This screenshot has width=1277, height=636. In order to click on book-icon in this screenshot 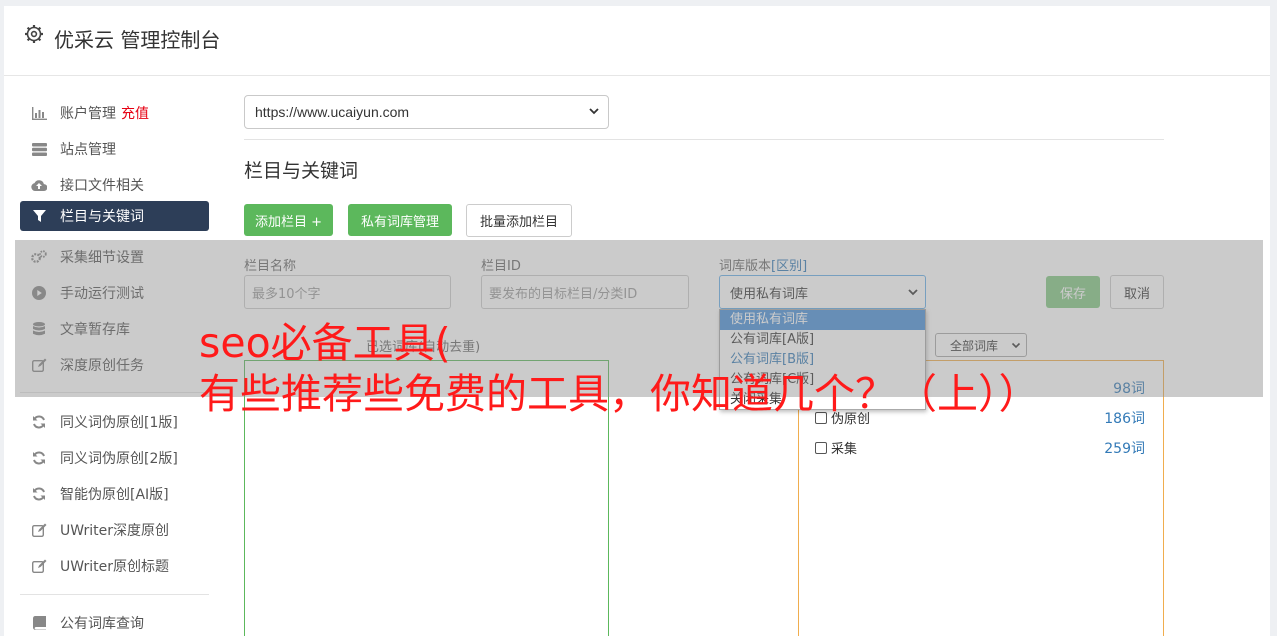, I will do `click(39, 623)`.